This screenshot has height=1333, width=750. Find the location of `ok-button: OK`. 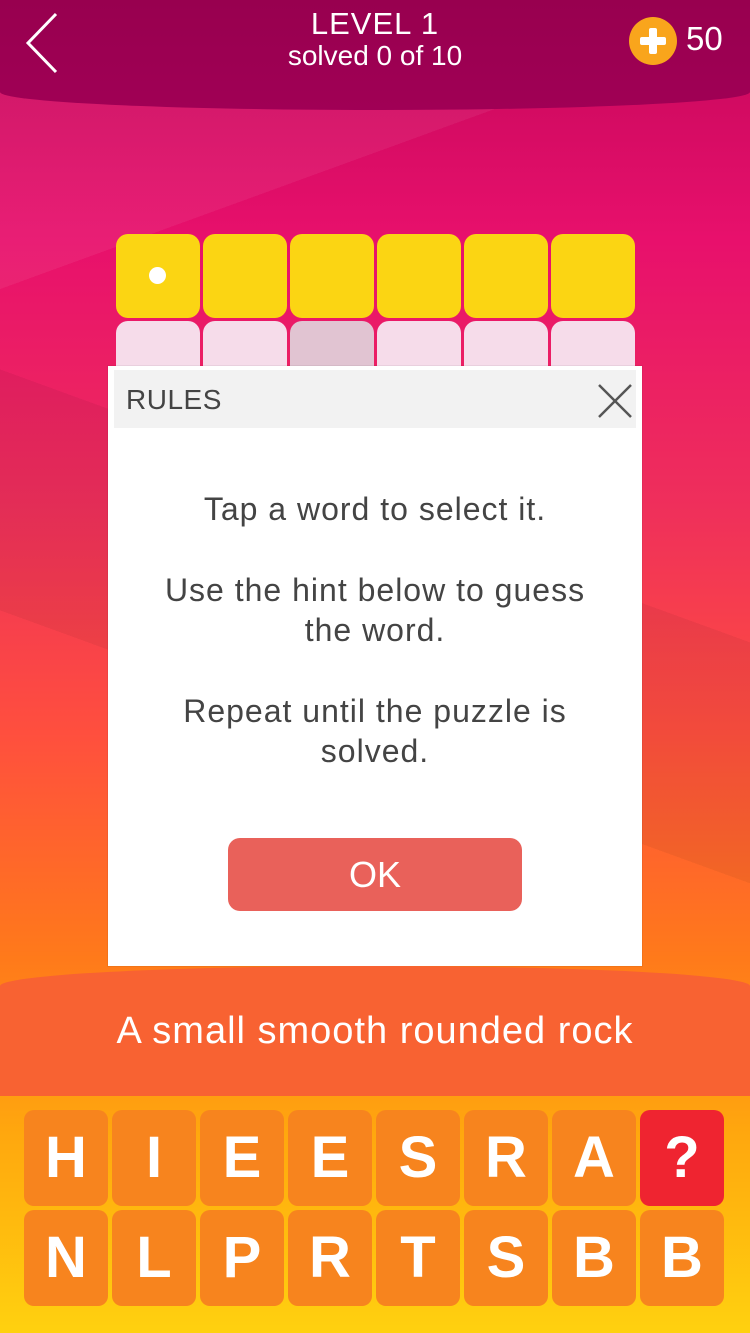

ok-button: OK is located at coordinates (375, 874).